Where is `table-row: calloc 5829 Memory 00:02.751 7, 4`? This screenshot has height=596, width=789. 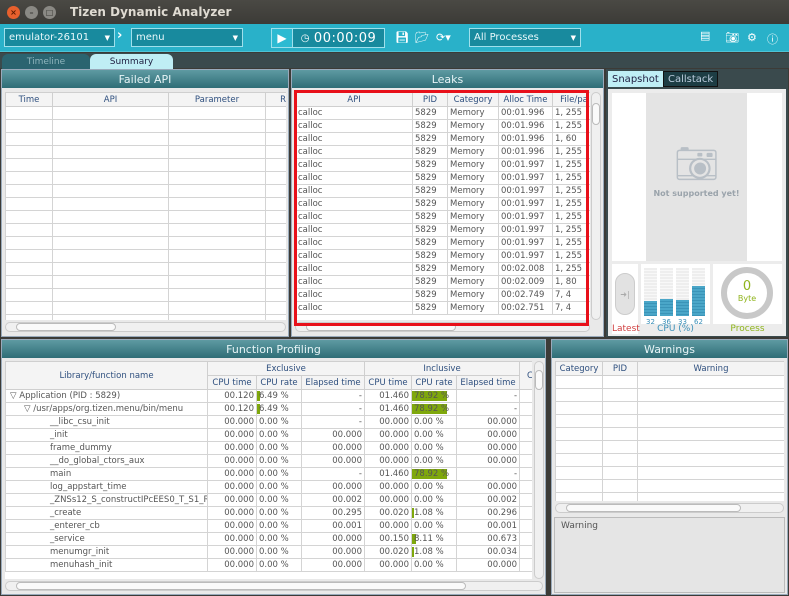 table-row: calloc 5829 Memory 00:02.751 7, 4 is located at coordinates (442, 308).